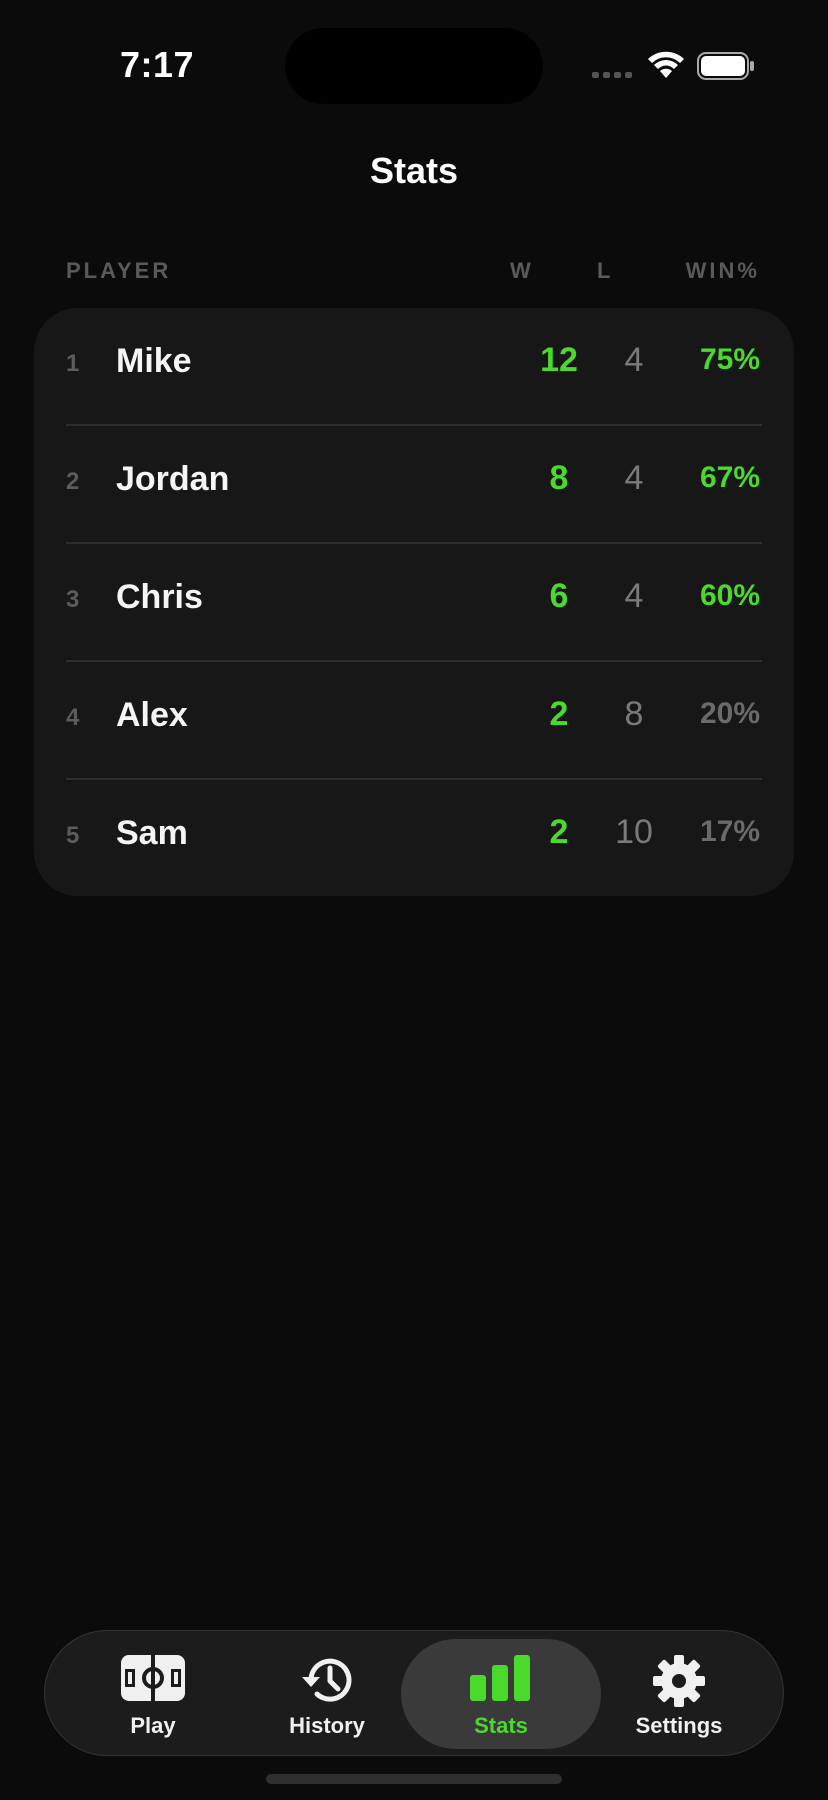 The width and height of the screenshot is (828, 1800). What do you see at coordinates (157, 64) in the screenshot?
I see `status-time: 7:17` at bounding box center [157, 64].